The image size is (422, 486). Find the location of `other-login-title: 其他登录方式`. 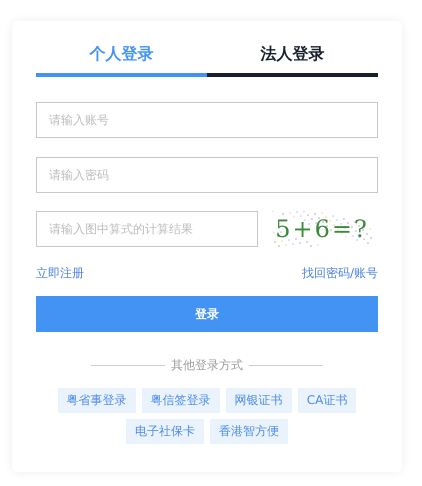

other-login-title: 其他登录方式 is located at coordinates (207, 365).